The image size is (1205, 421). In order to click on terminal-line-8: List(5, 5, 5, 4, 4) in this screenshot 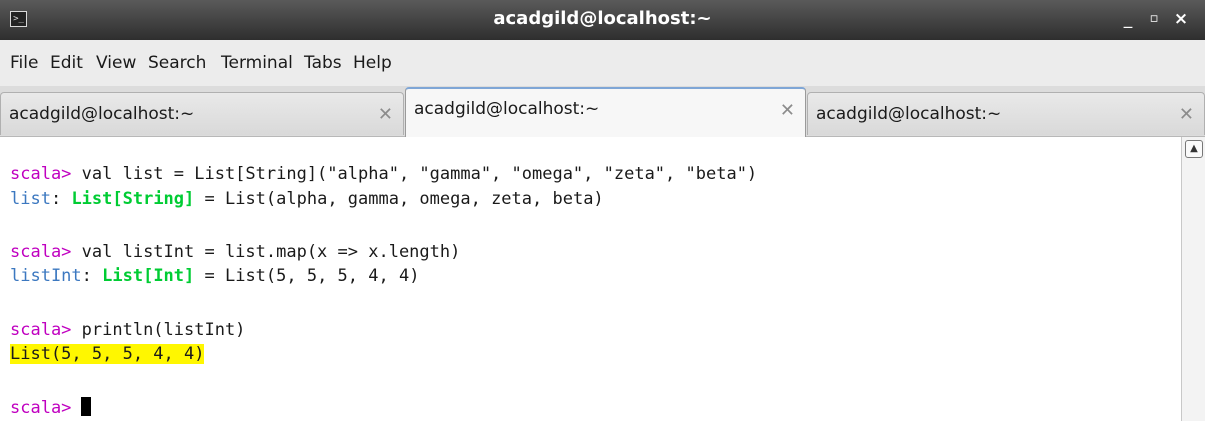, I will do `click(107, 354)`.